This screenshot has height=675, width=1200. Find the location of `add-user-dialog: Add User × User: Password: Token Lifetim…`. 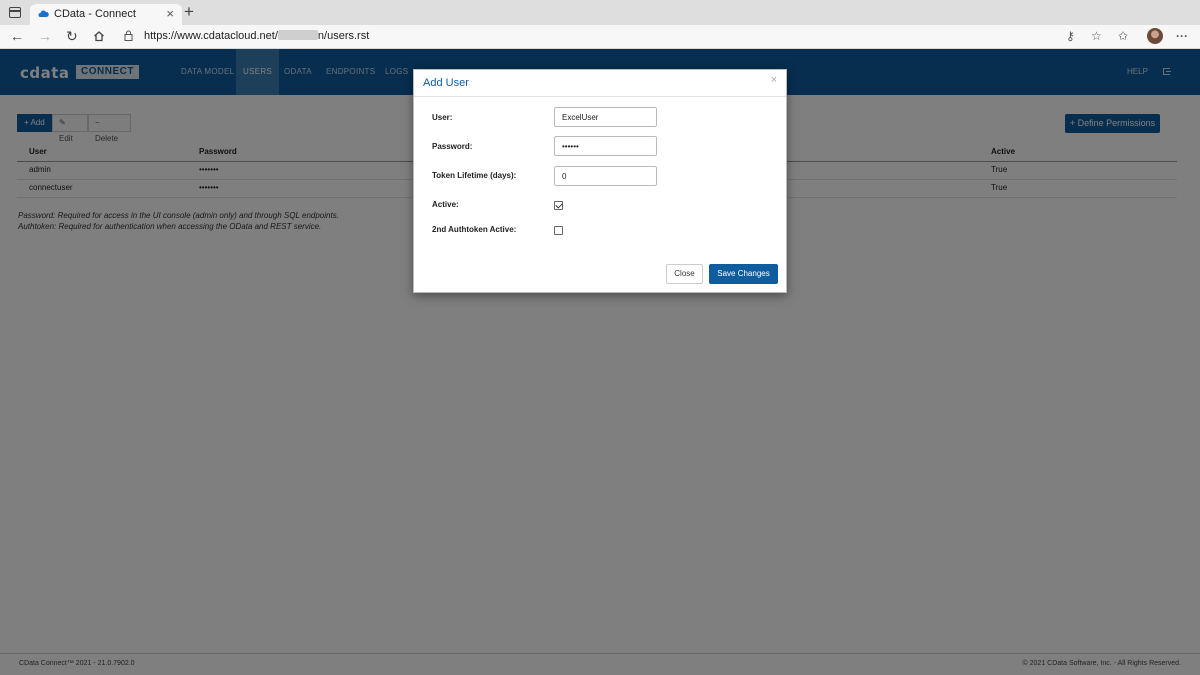

add-user-dialog: Add User × User: Password: Token Lifetim… is located at coordinates (600, 181).